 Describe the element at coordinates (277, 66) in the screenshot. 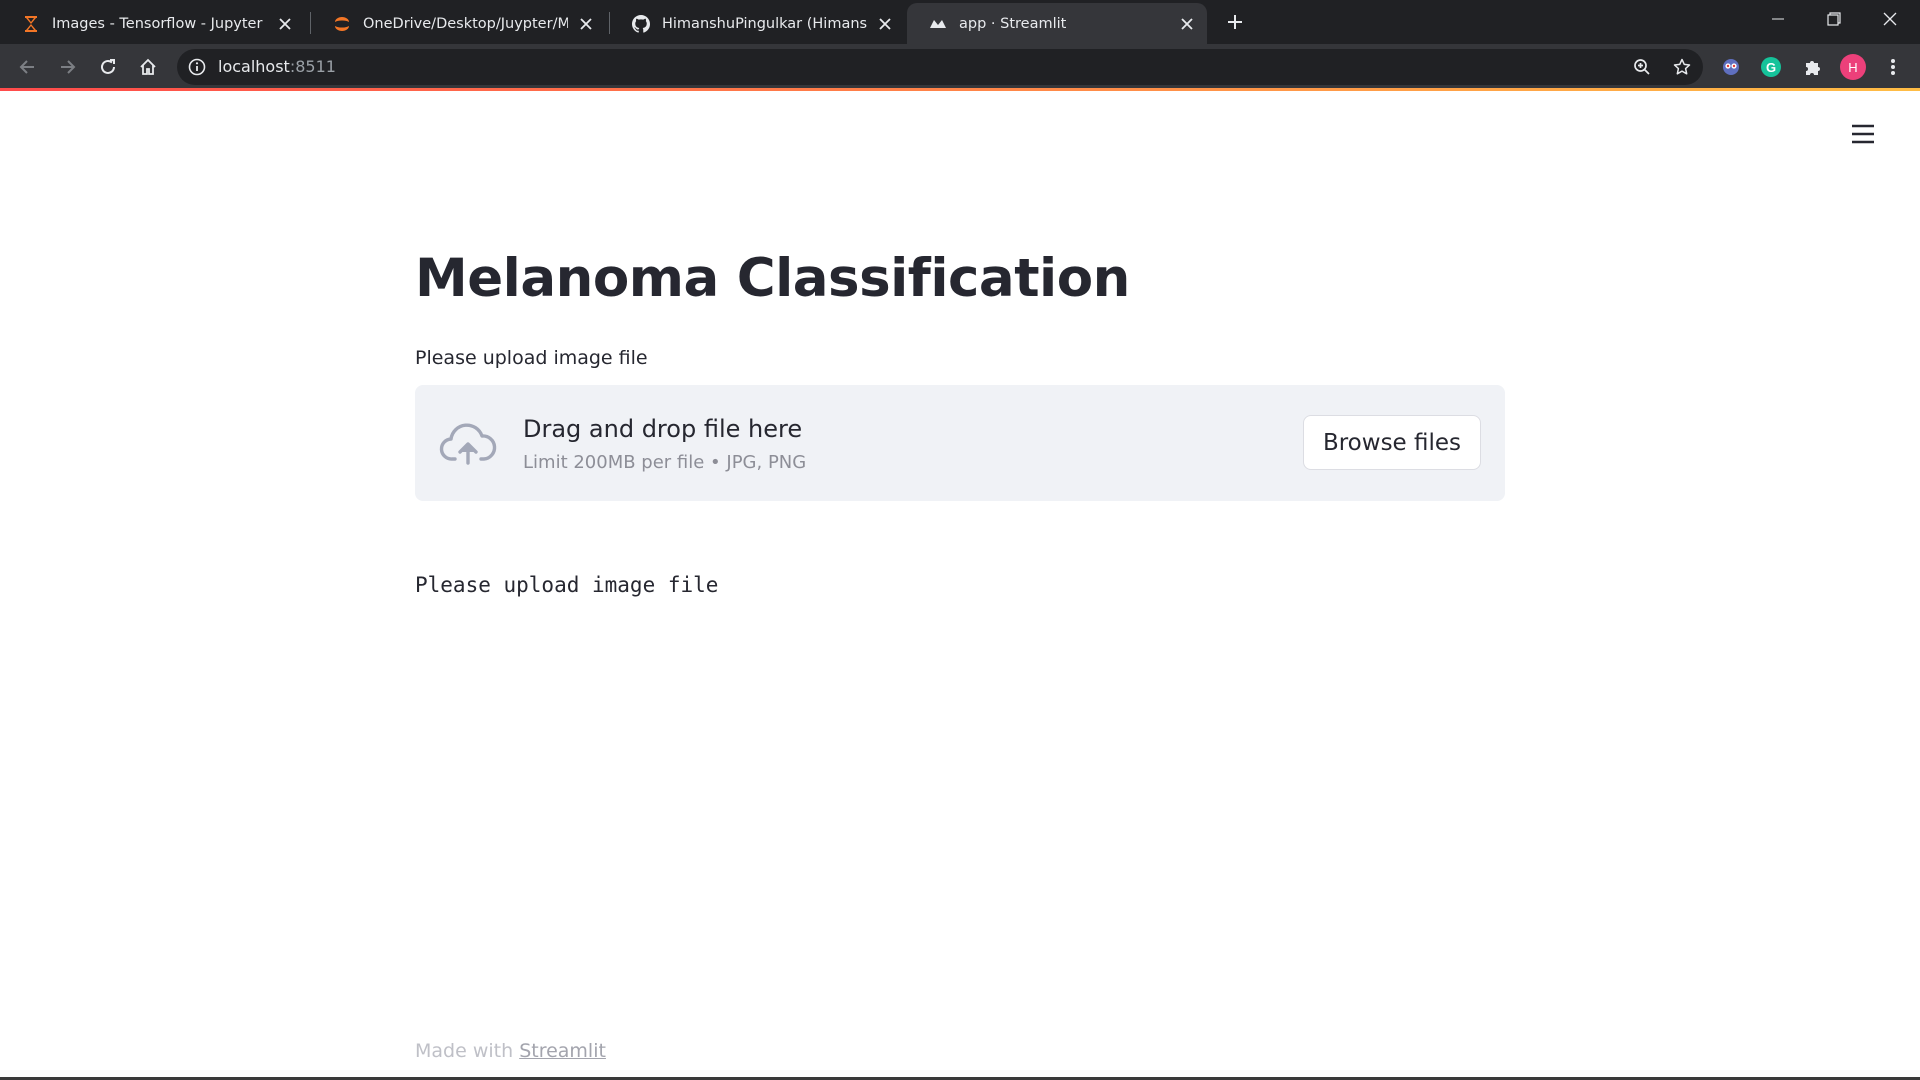

I see `url-text: localhost:8511` at that location.